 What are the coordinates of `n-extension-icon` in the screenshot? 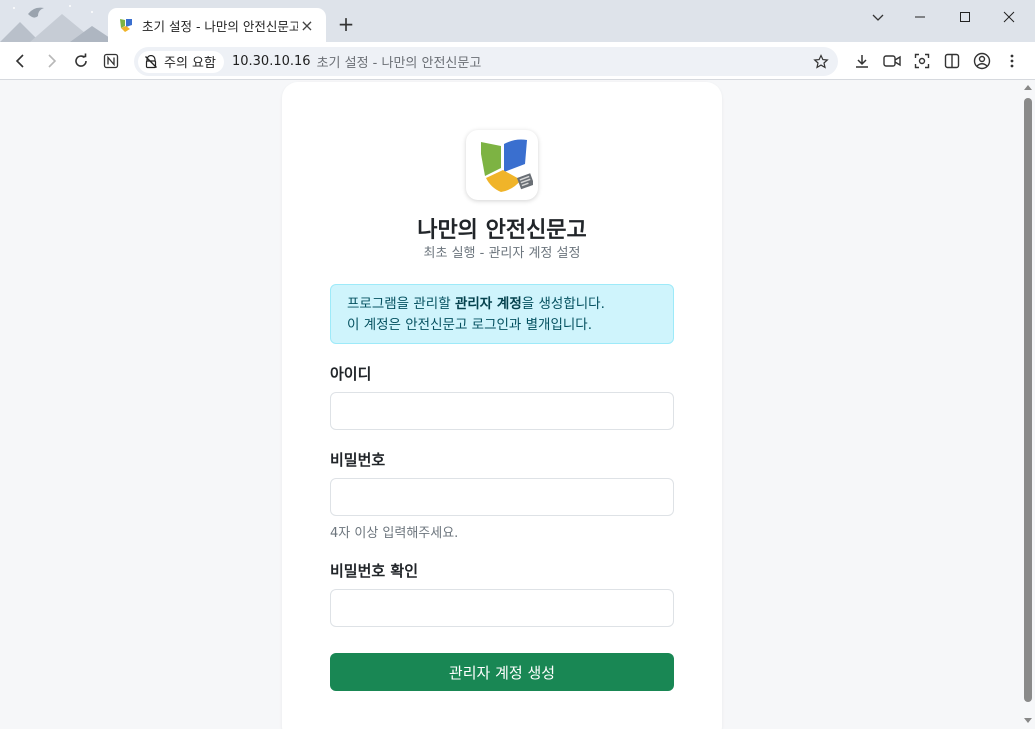 It's located at (111, 61).